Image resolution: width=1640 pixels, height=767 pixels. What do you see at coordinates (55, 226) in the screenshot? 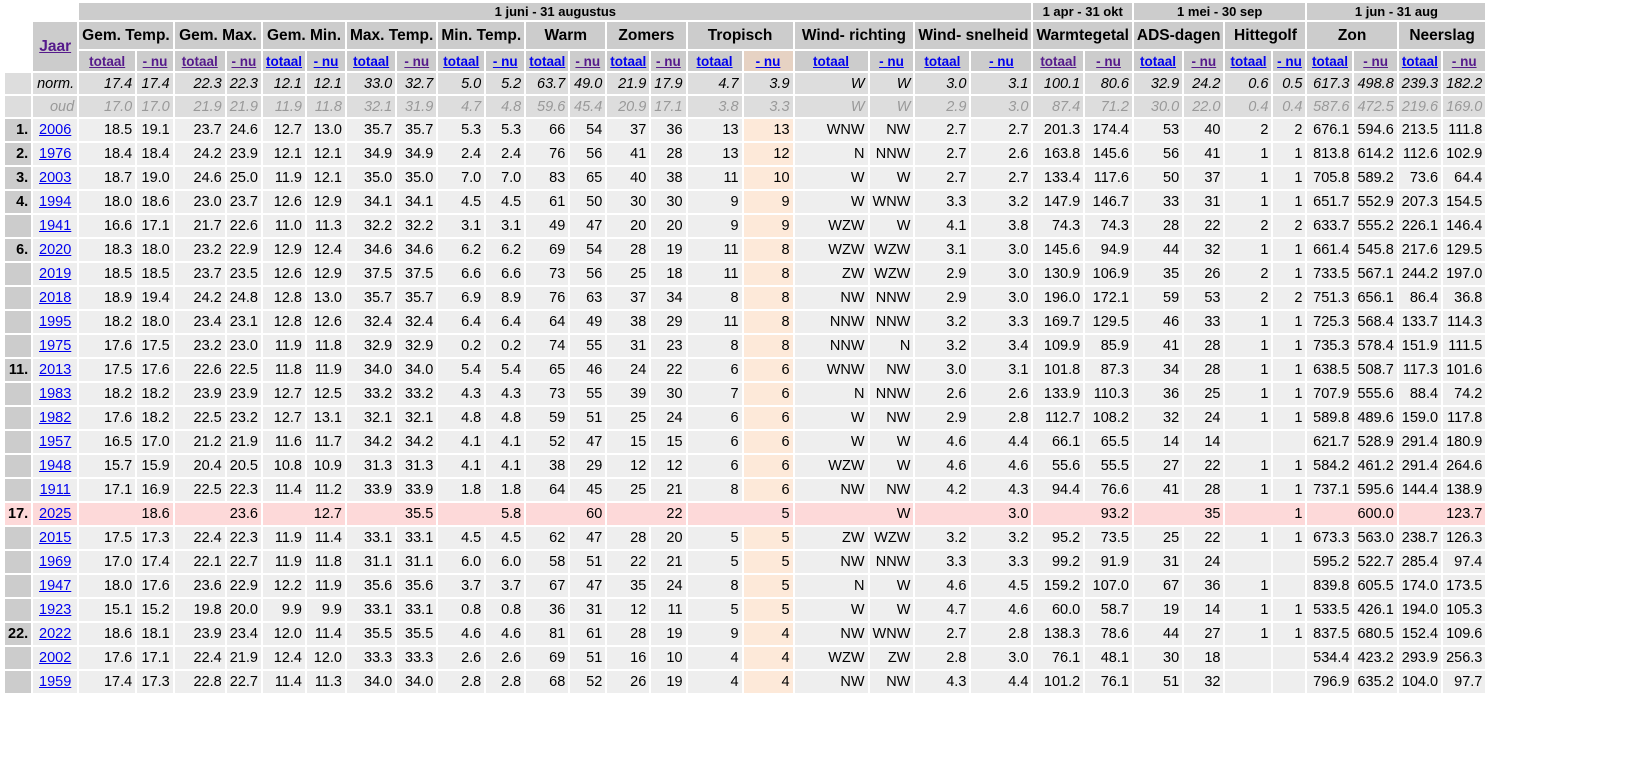
I see `year-link: 1941` at bounding box center [55, 226].